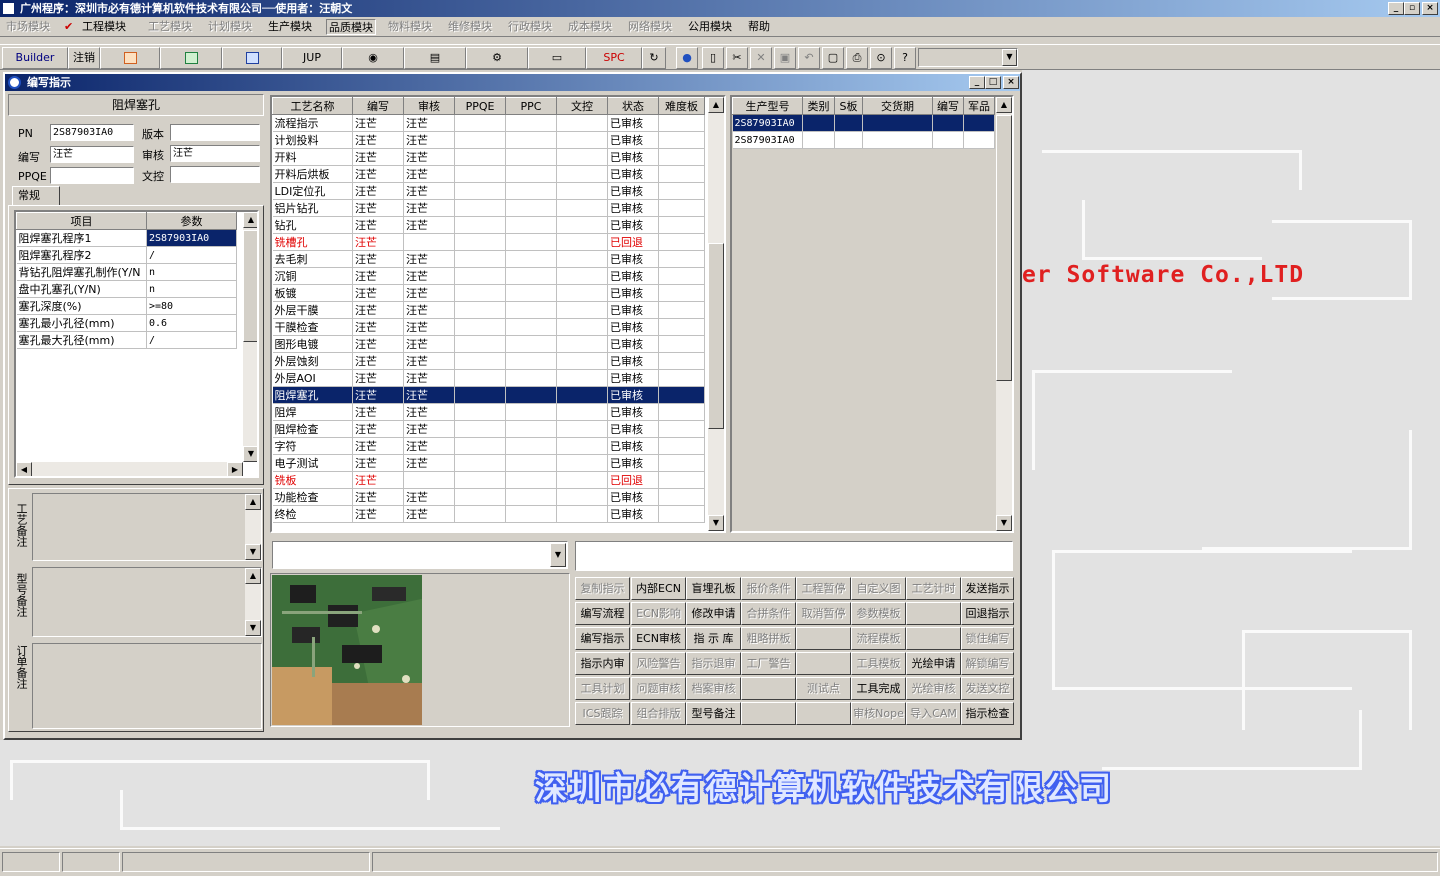 Image resolution: width=1440 pixels, height=876 pixels. What do you see at coordinates (768, 638) in the screenshot?
I see `action-button: 粗略拼板` at bounding box center [768, 638].